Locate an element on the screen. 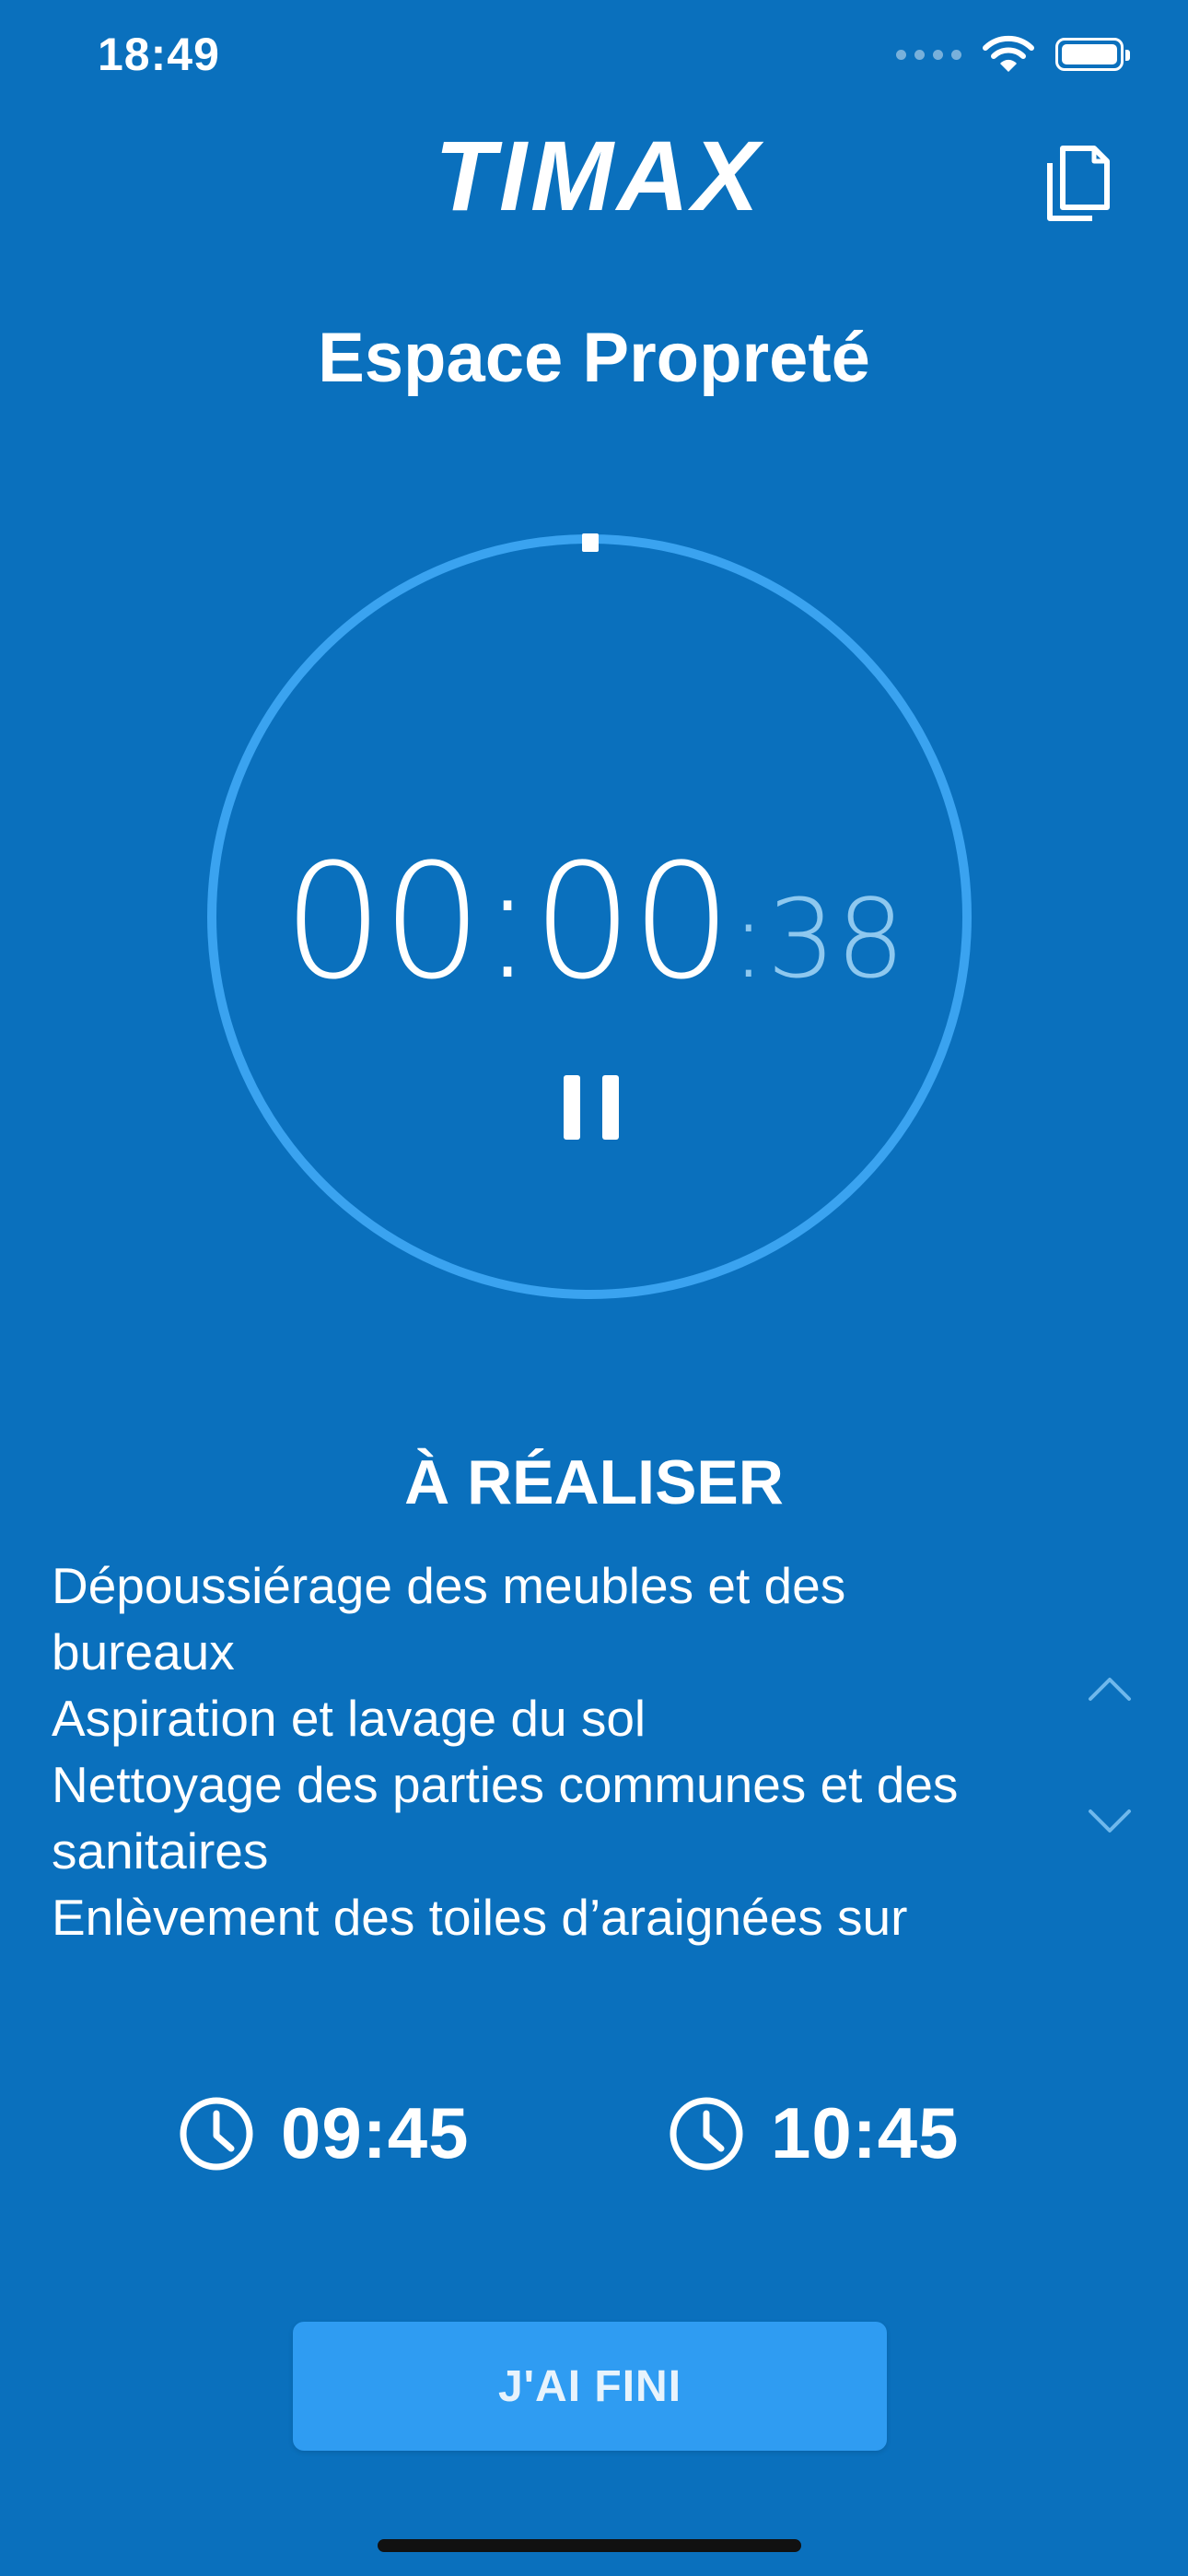  list-item: Enlèvement des toiles d’araignées sur is located at coordinates (480, 1917).